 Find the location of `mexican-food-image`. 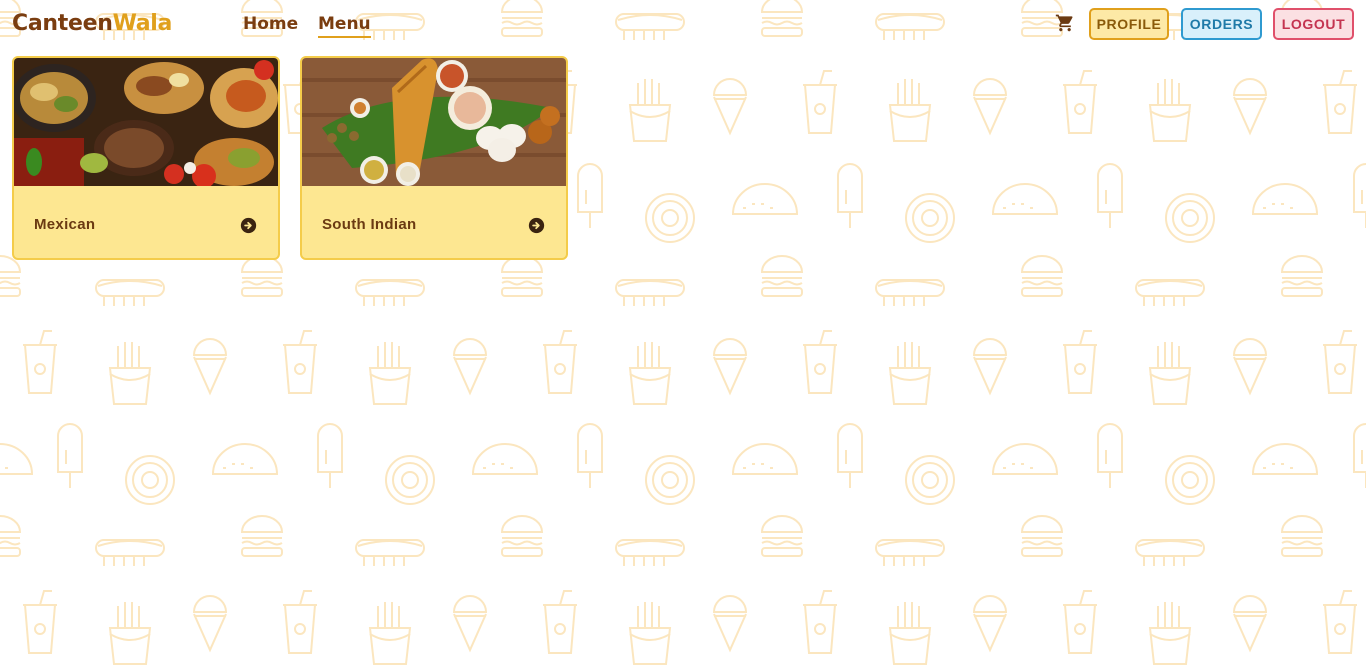

mexican-food-image is located at coordinates (146, 122).